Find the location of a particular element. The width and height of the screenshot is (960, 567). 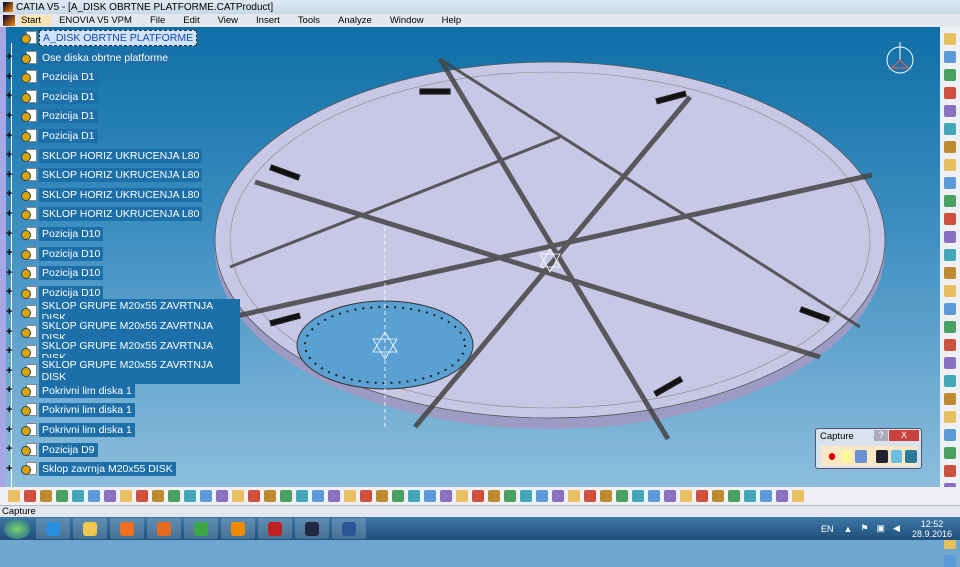

menu-enovia: ENOVIA V5 VPM is located at coordinates (95, 20).